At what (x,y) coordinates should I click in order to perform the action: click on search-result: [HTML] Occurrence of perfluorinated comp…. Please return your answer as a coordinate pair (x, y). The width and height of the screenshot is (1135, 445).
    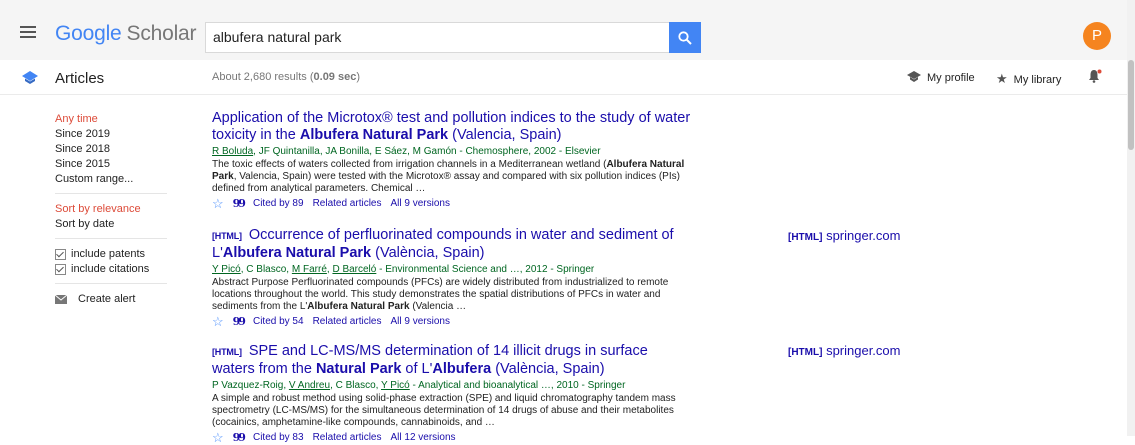
    Looking at the image, I should click on (452, 277).